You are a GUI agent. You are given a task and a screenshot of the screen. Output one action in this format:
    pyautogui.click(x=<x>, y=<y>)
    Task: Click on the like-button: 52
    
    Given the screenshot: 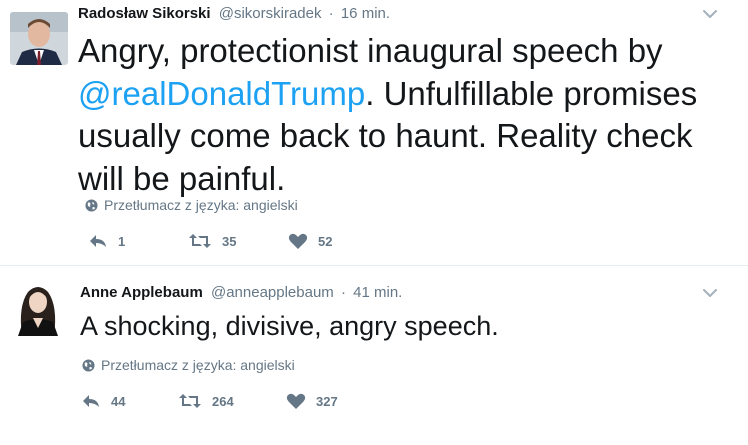 What is the action you would take?
    pyautogui.click(x=310, y=241)
    